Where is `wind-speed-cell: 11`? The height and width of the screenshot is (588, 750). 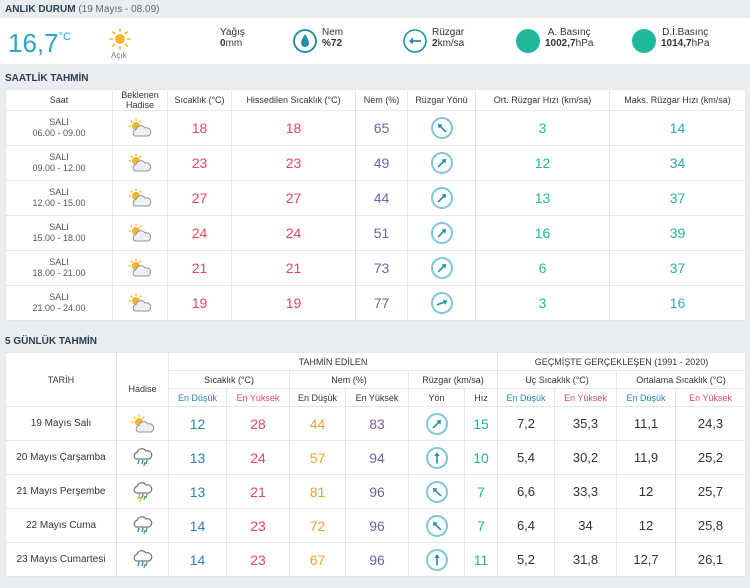
wind-speed-cell: 11 is located at coordinates (481, 559).